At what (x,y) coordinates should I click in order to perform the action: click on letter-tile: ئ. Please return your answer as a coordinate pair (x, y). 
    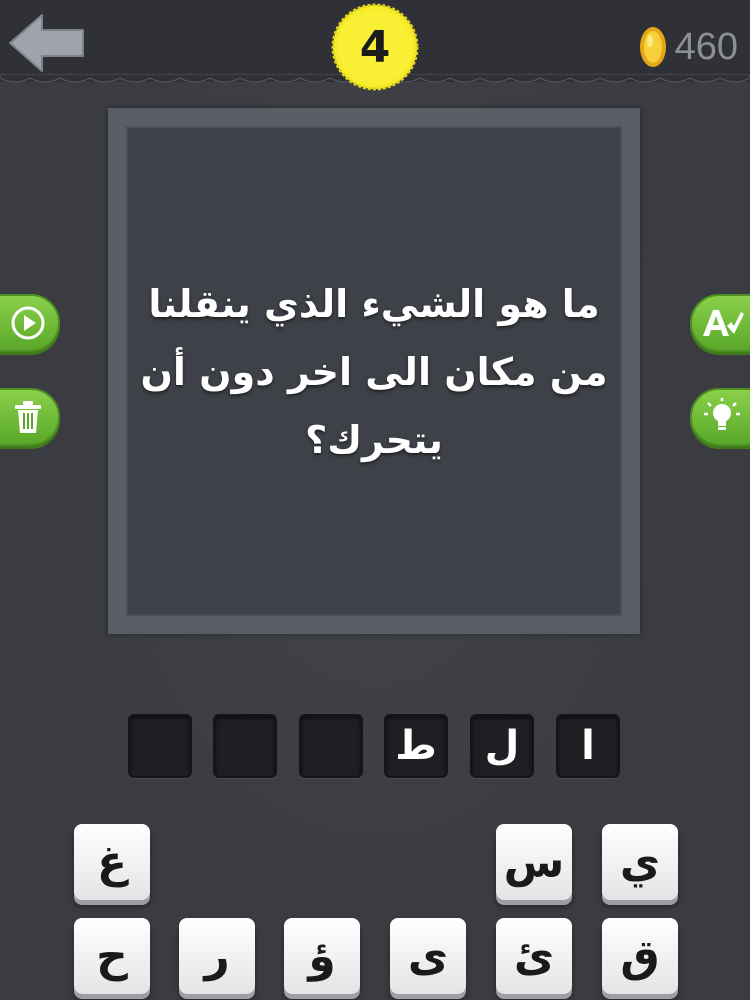
    Looking at the image, I should click on (534, 956).